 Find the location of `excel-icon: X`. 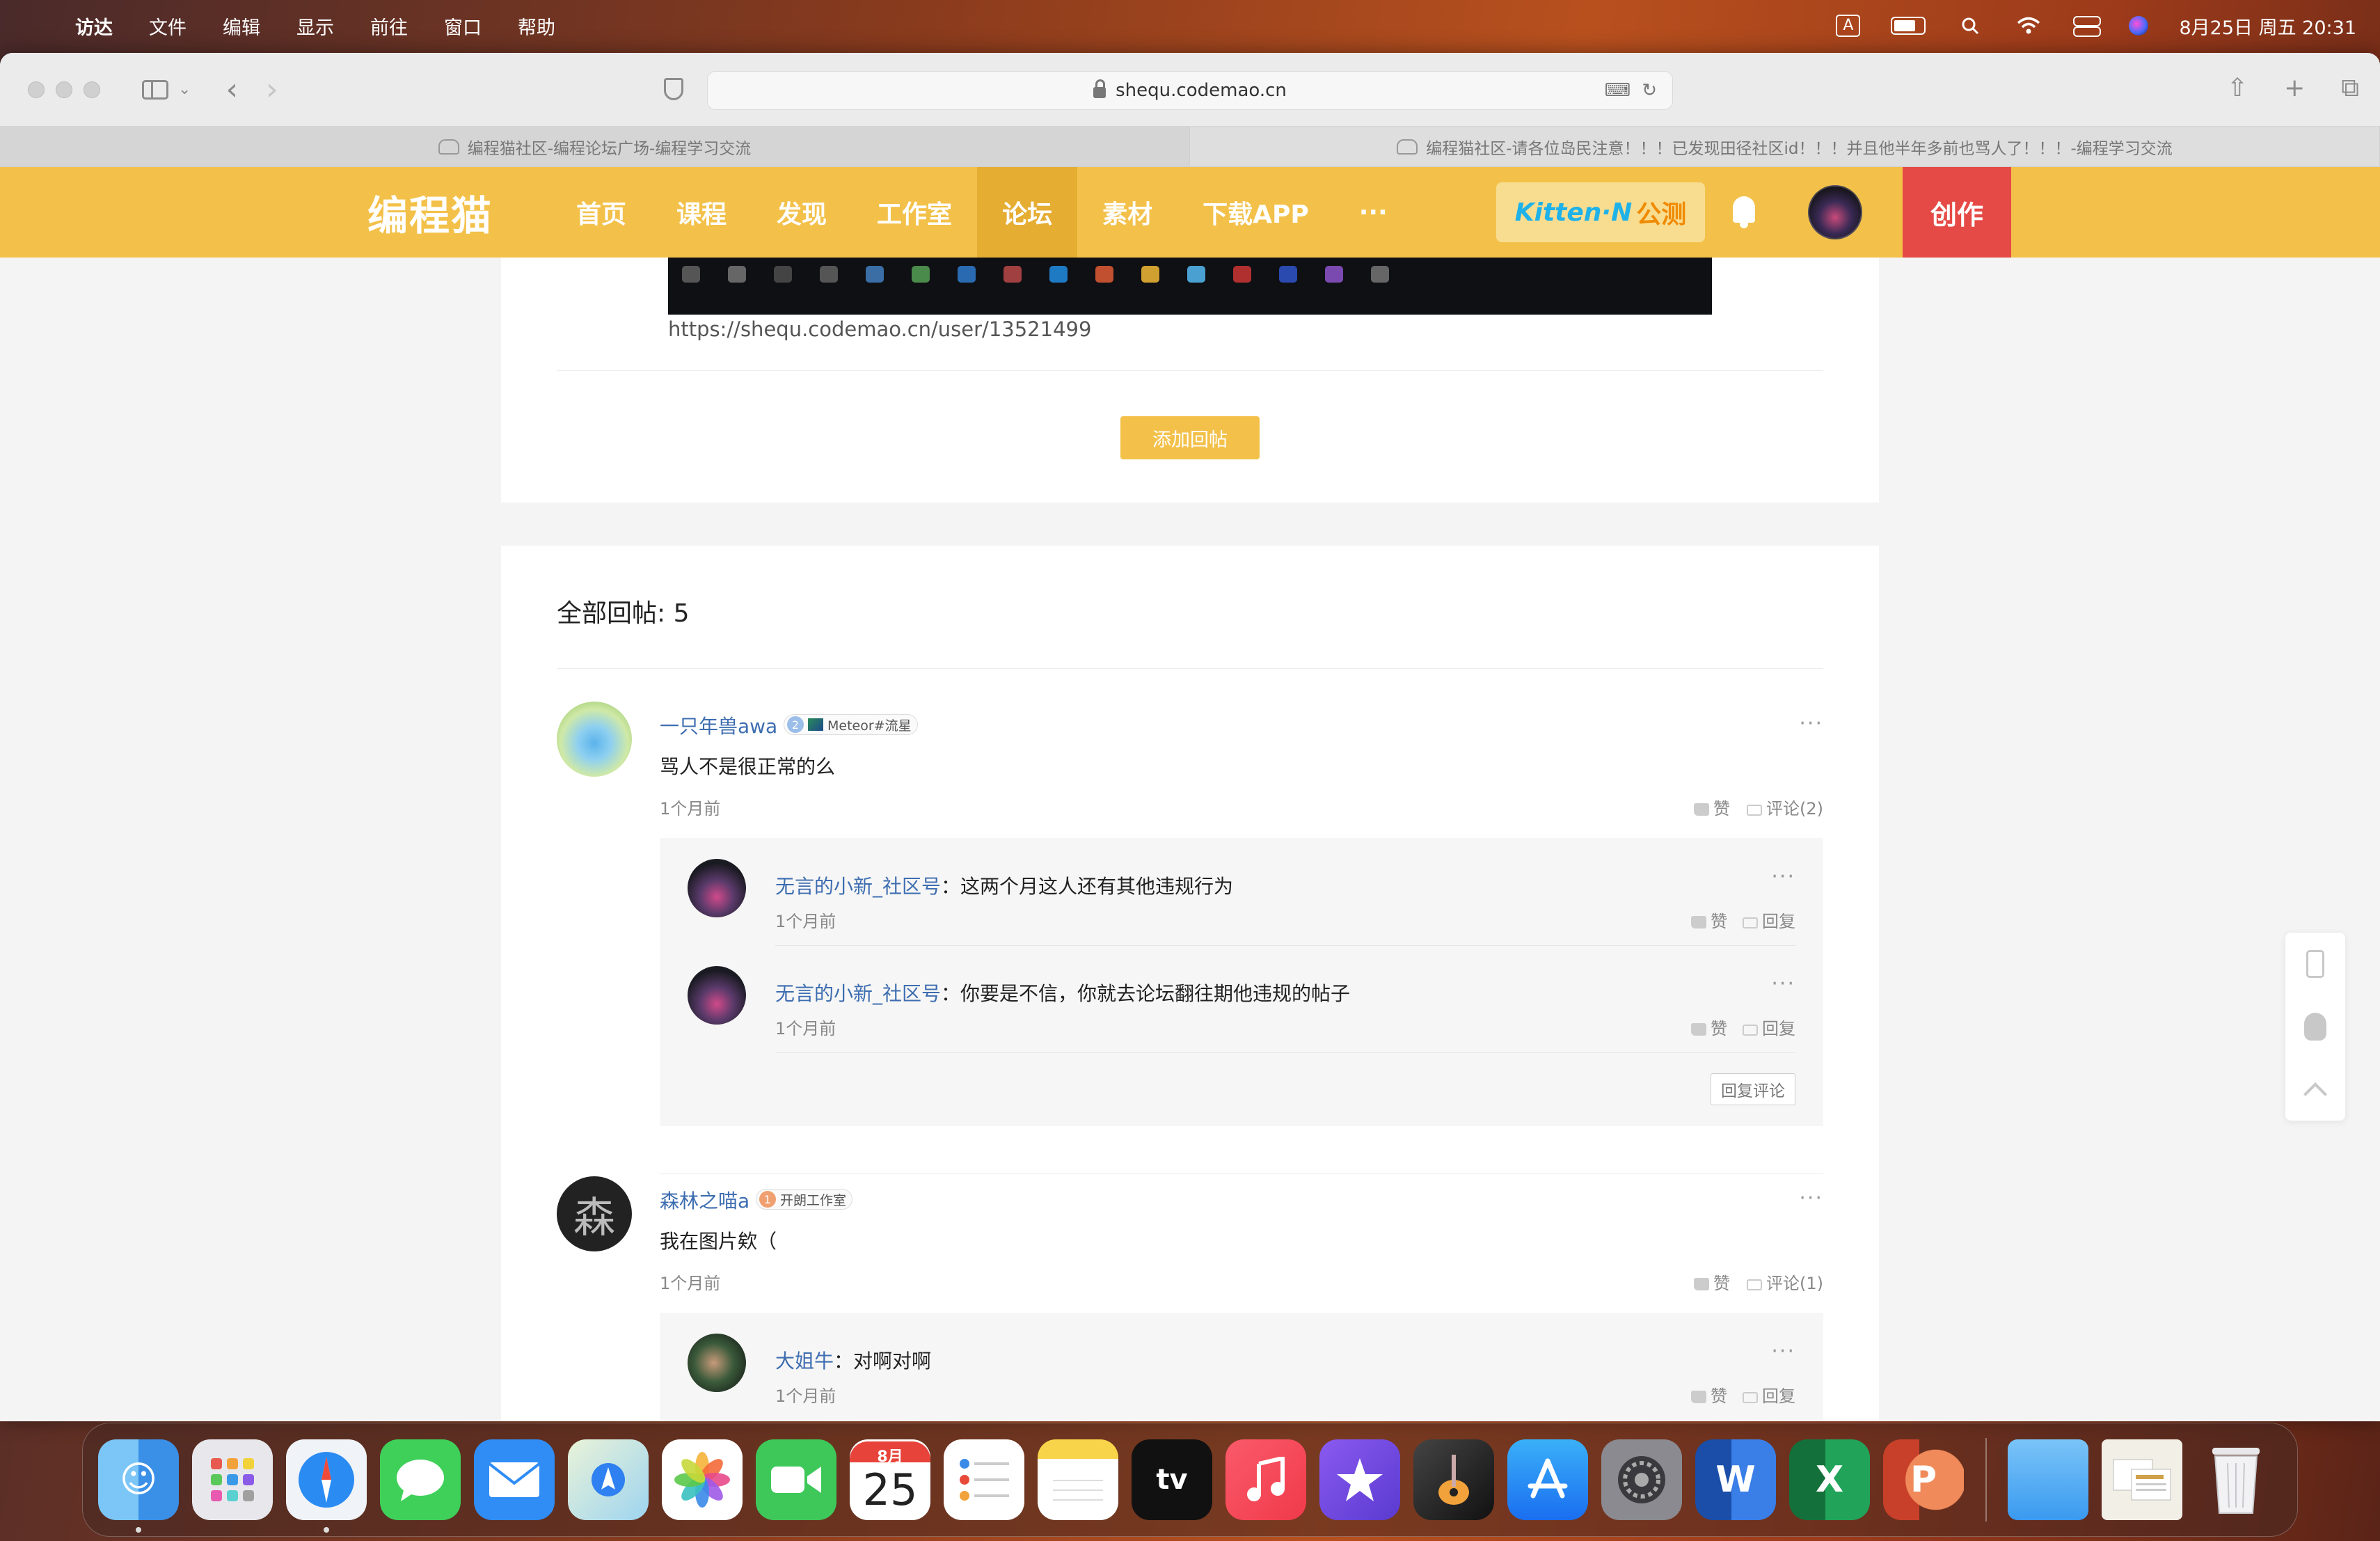

excel-icon: X is located at coordinates (1830, 1479).